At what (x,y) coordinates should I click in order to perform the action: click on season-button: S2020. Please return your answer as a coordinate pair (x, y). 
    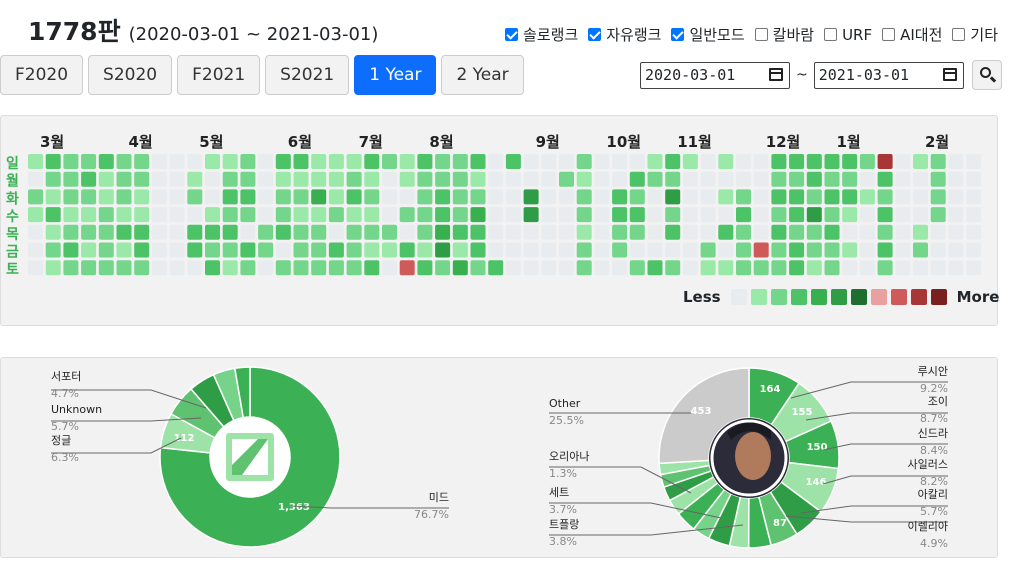
    Looking at the image, I should click on (130, 75).